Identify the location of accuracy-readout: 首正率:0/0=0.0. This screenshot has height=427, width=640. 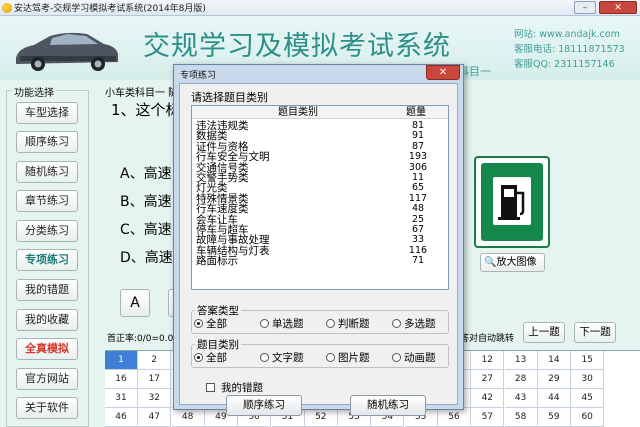
(140, 339).